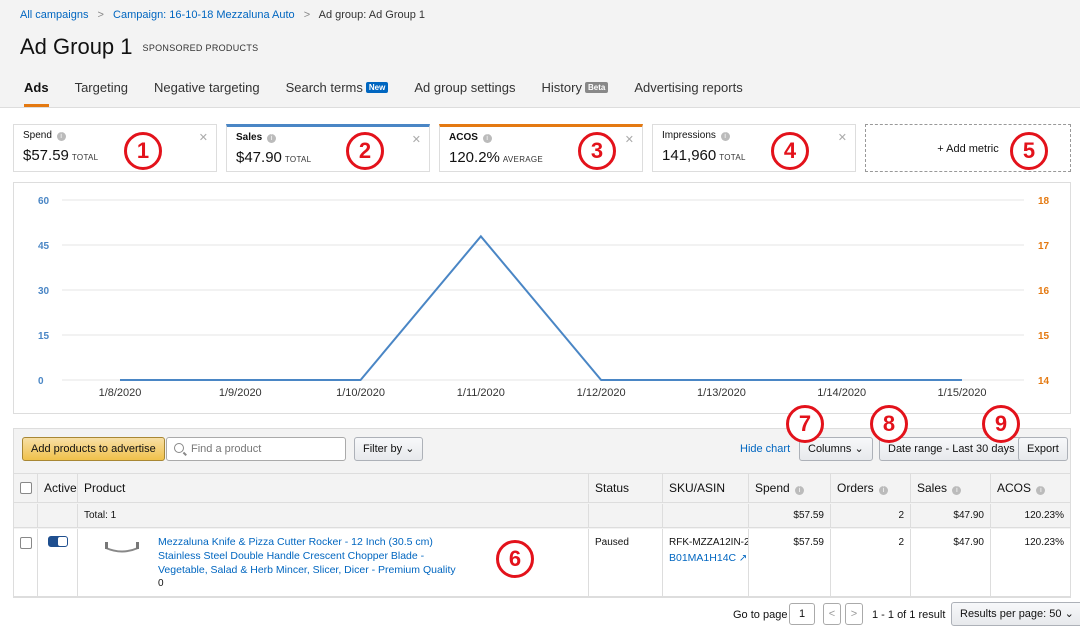 The height and width of the screenshot is (636, 1080). I want to click on column-header-sku: SKU/ASIN, so click(706, 488).